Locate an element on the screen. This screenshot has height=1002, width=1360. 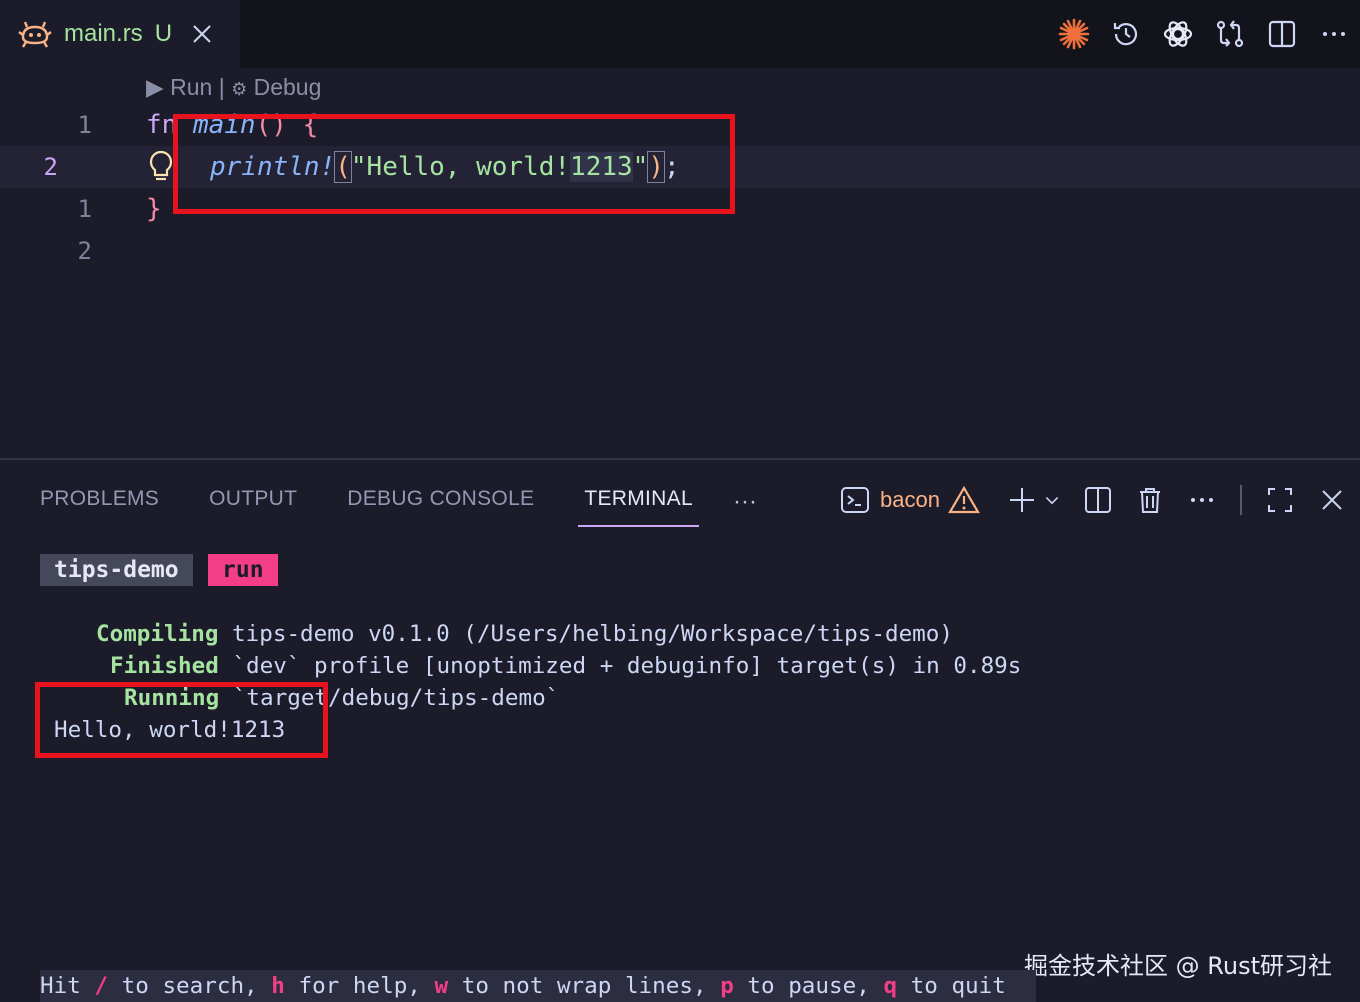
tab-terminal: TERMINAL is located at coordinates (638, 507).